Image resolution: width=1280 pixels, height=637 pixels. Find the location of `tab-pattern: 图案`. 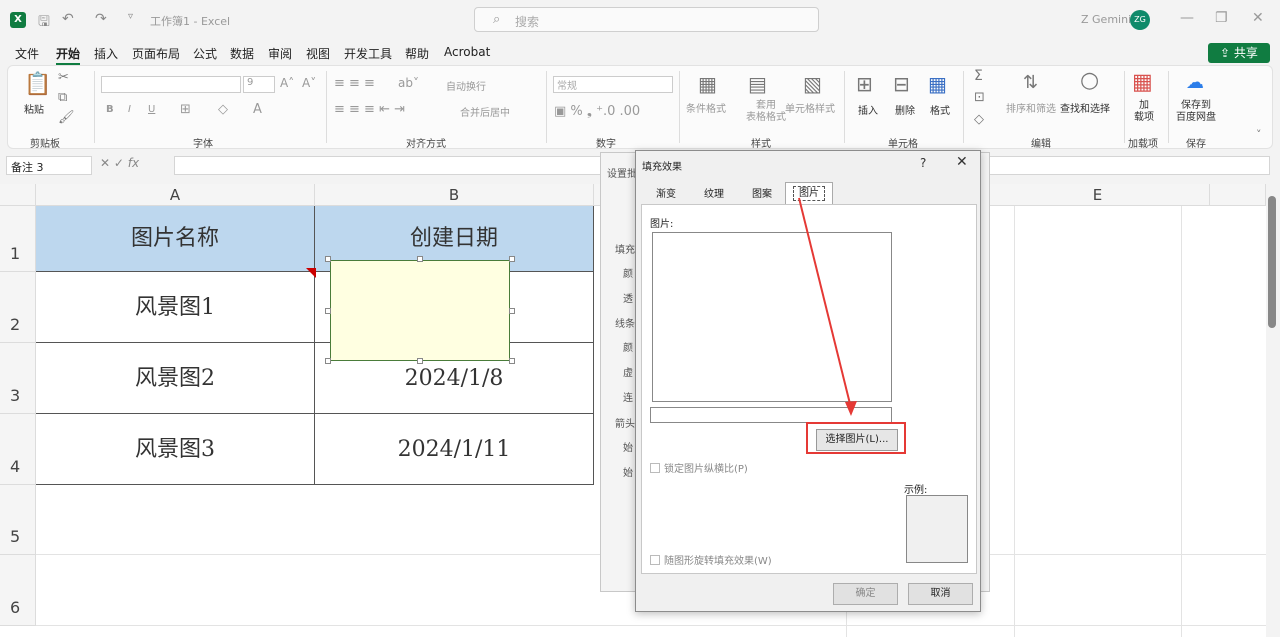

tab-pattern: 图案 is located at coordinates (762, 194).